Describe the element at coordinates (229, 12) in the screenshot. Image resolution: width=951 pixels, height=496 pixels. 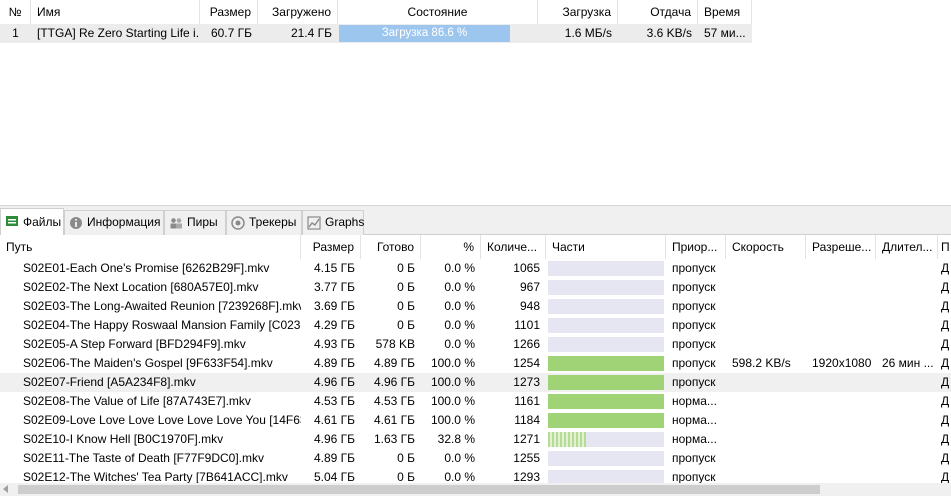
I see `header-size: Размер` at that location.